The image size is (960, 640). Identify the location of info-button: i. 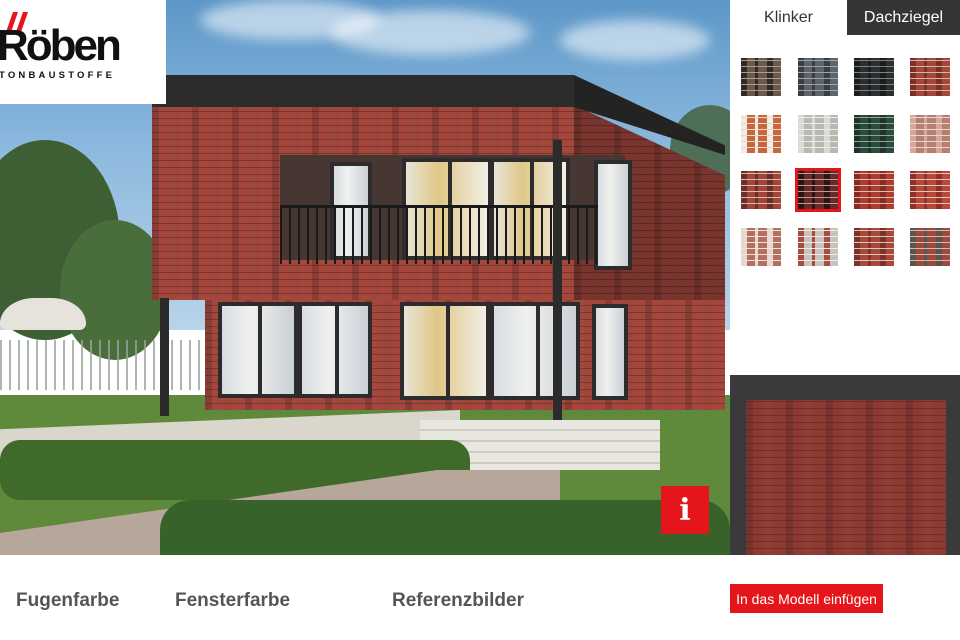
(685, 510).